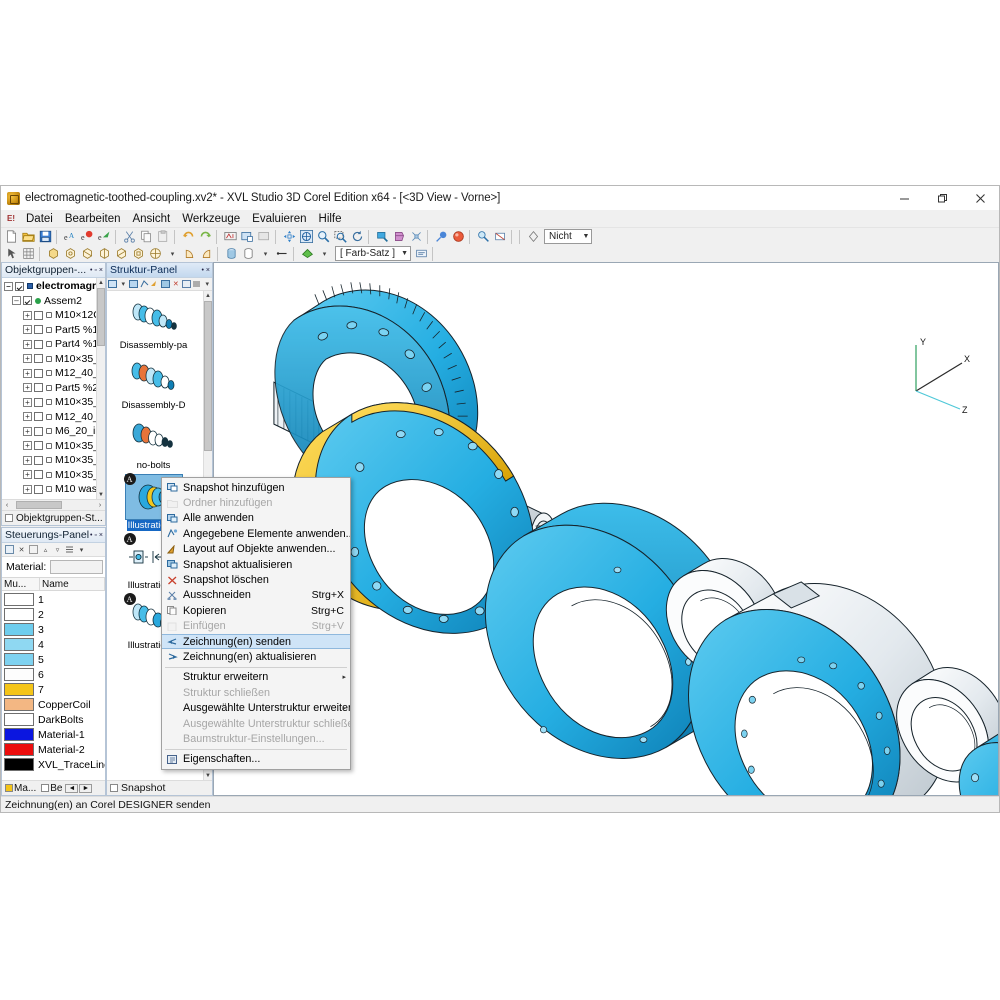 This screenshot has height=1000, width=1000. I want to click on scroll-down-arrow: ▼, so click(101, 494).